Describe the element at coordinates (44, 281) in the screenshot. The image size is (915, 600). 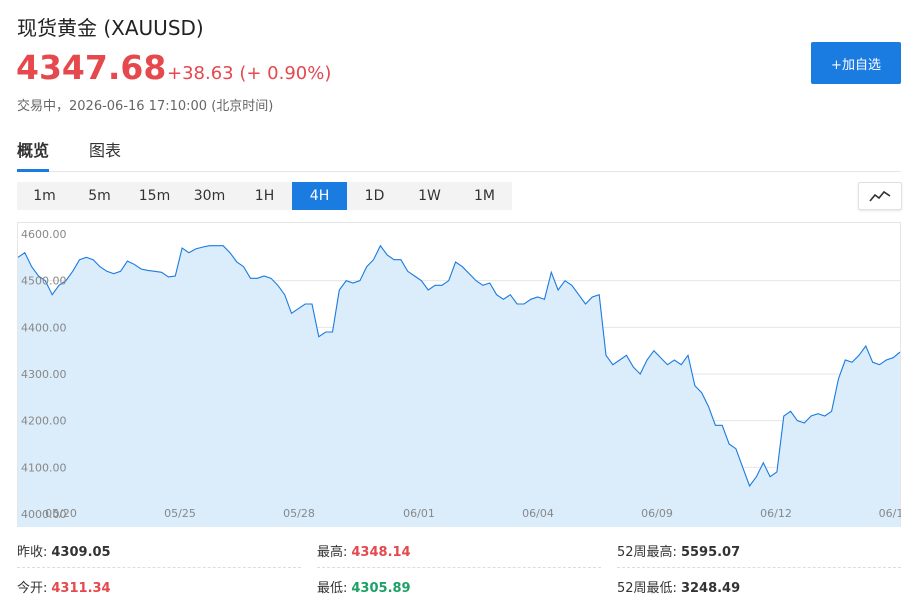
I see `y-tick-label: 4500.00` at that location.